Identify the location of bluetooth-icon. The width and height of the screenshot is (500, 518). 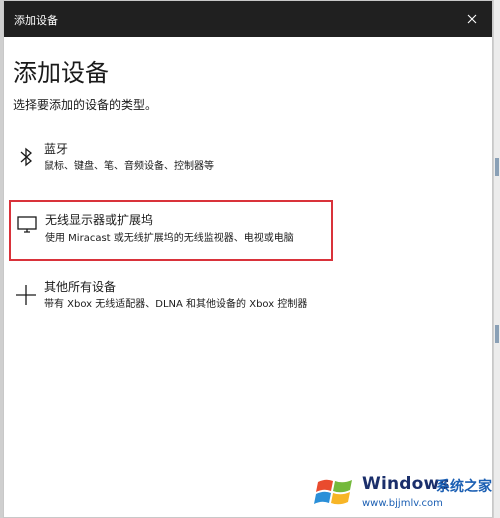
(26, 157).